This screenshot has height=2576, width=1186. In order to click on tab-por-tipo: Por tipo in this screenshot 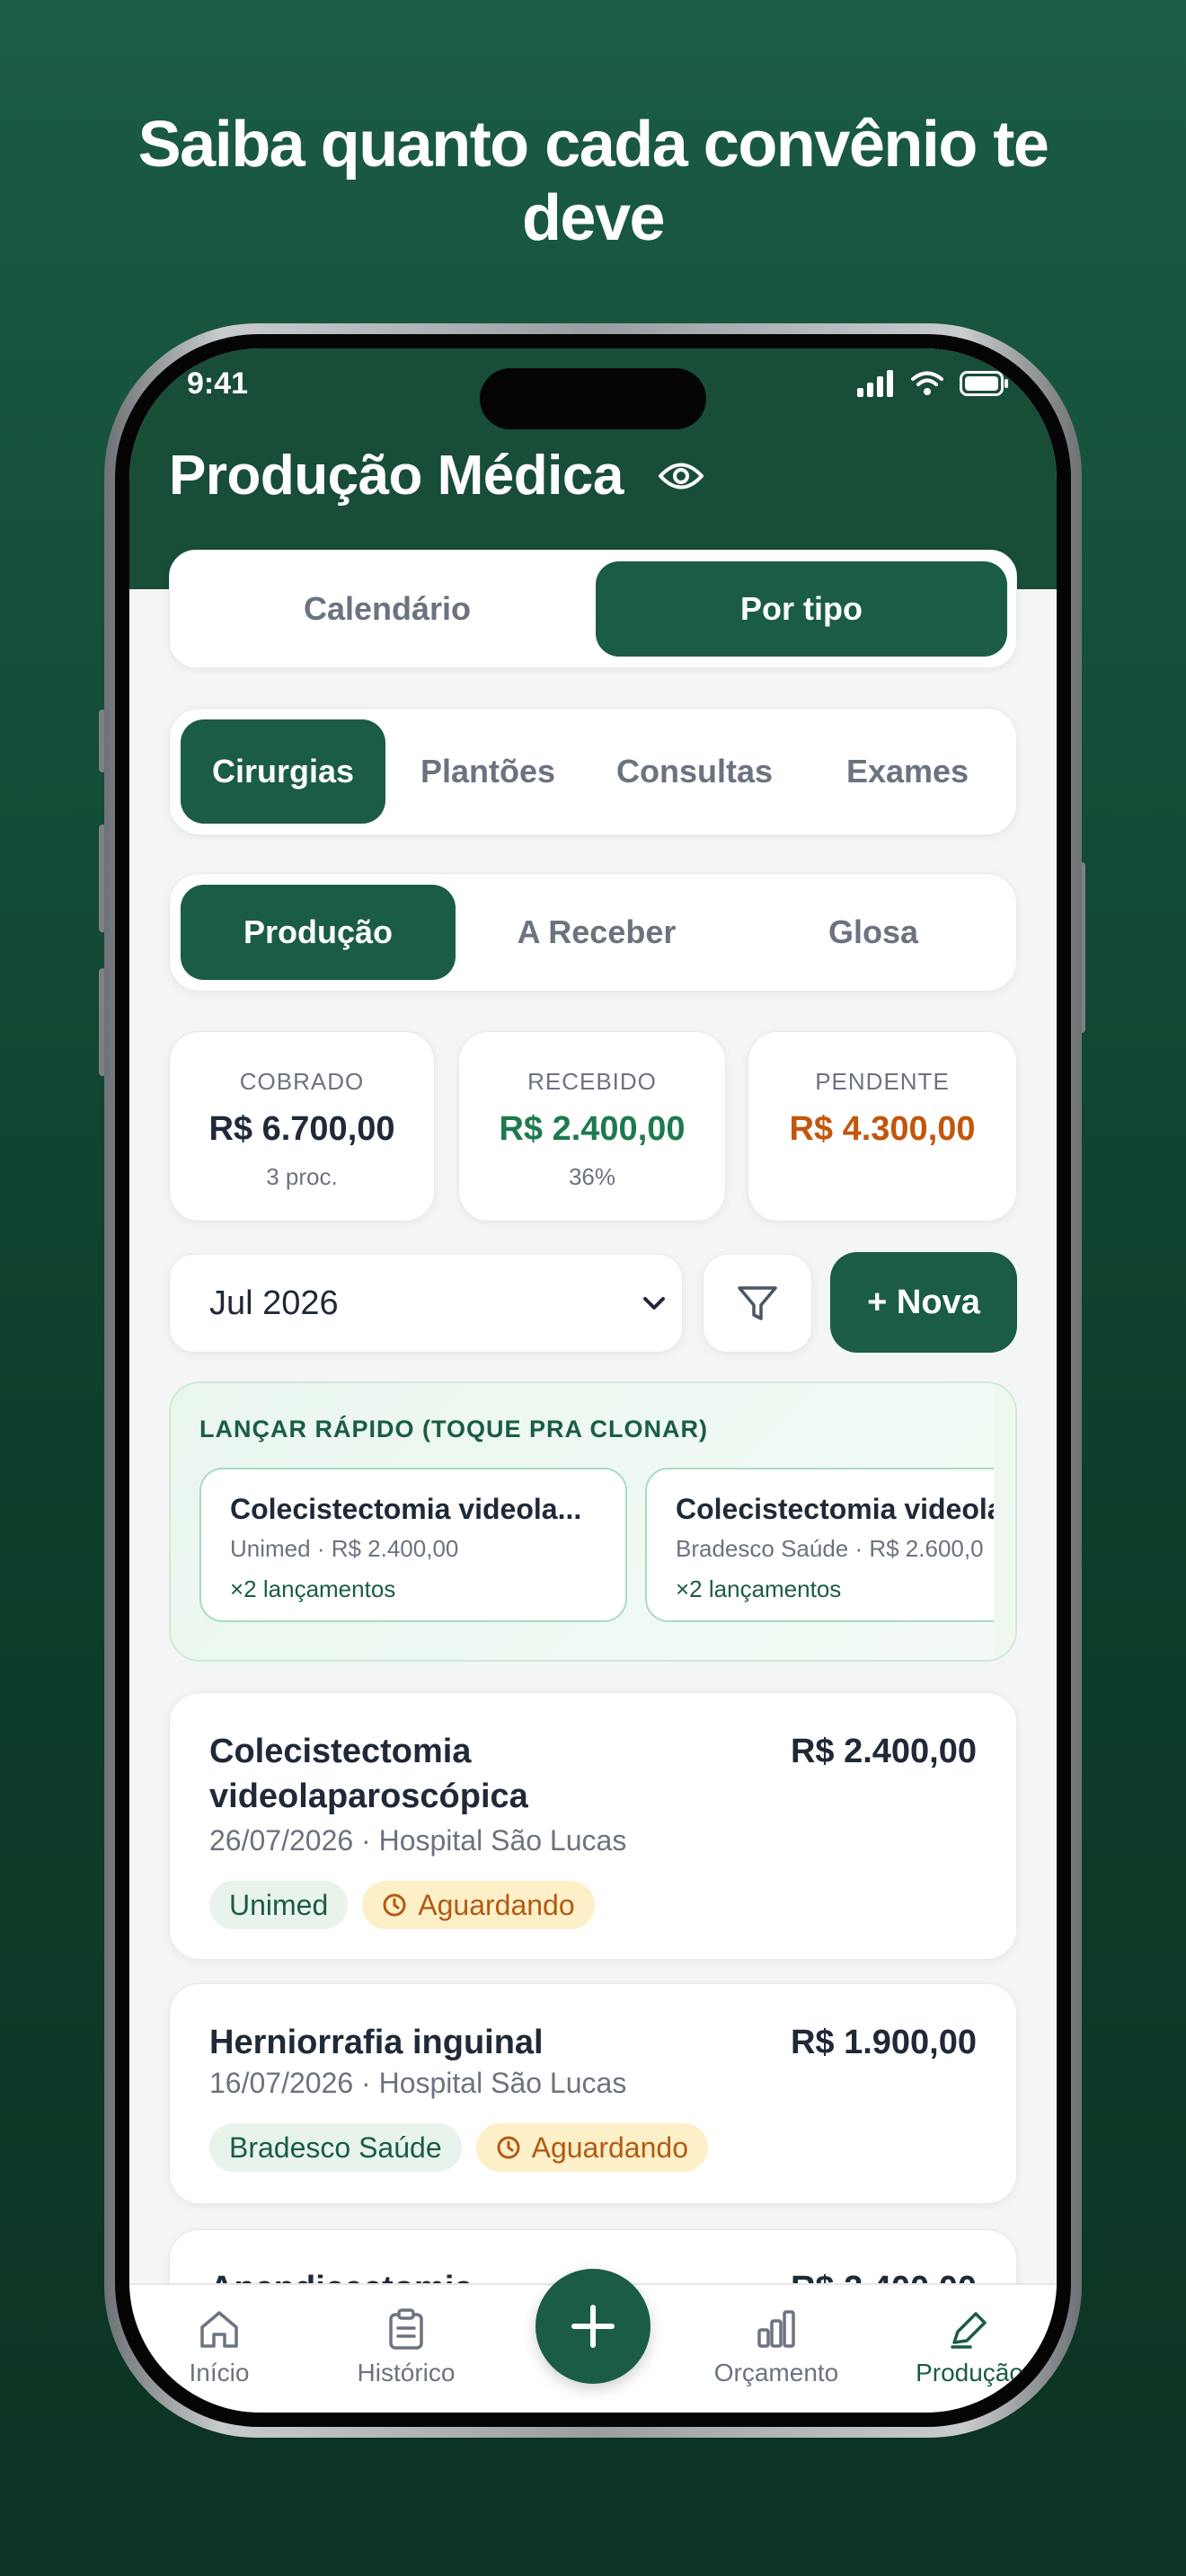, I will do `click(801, 609)`.